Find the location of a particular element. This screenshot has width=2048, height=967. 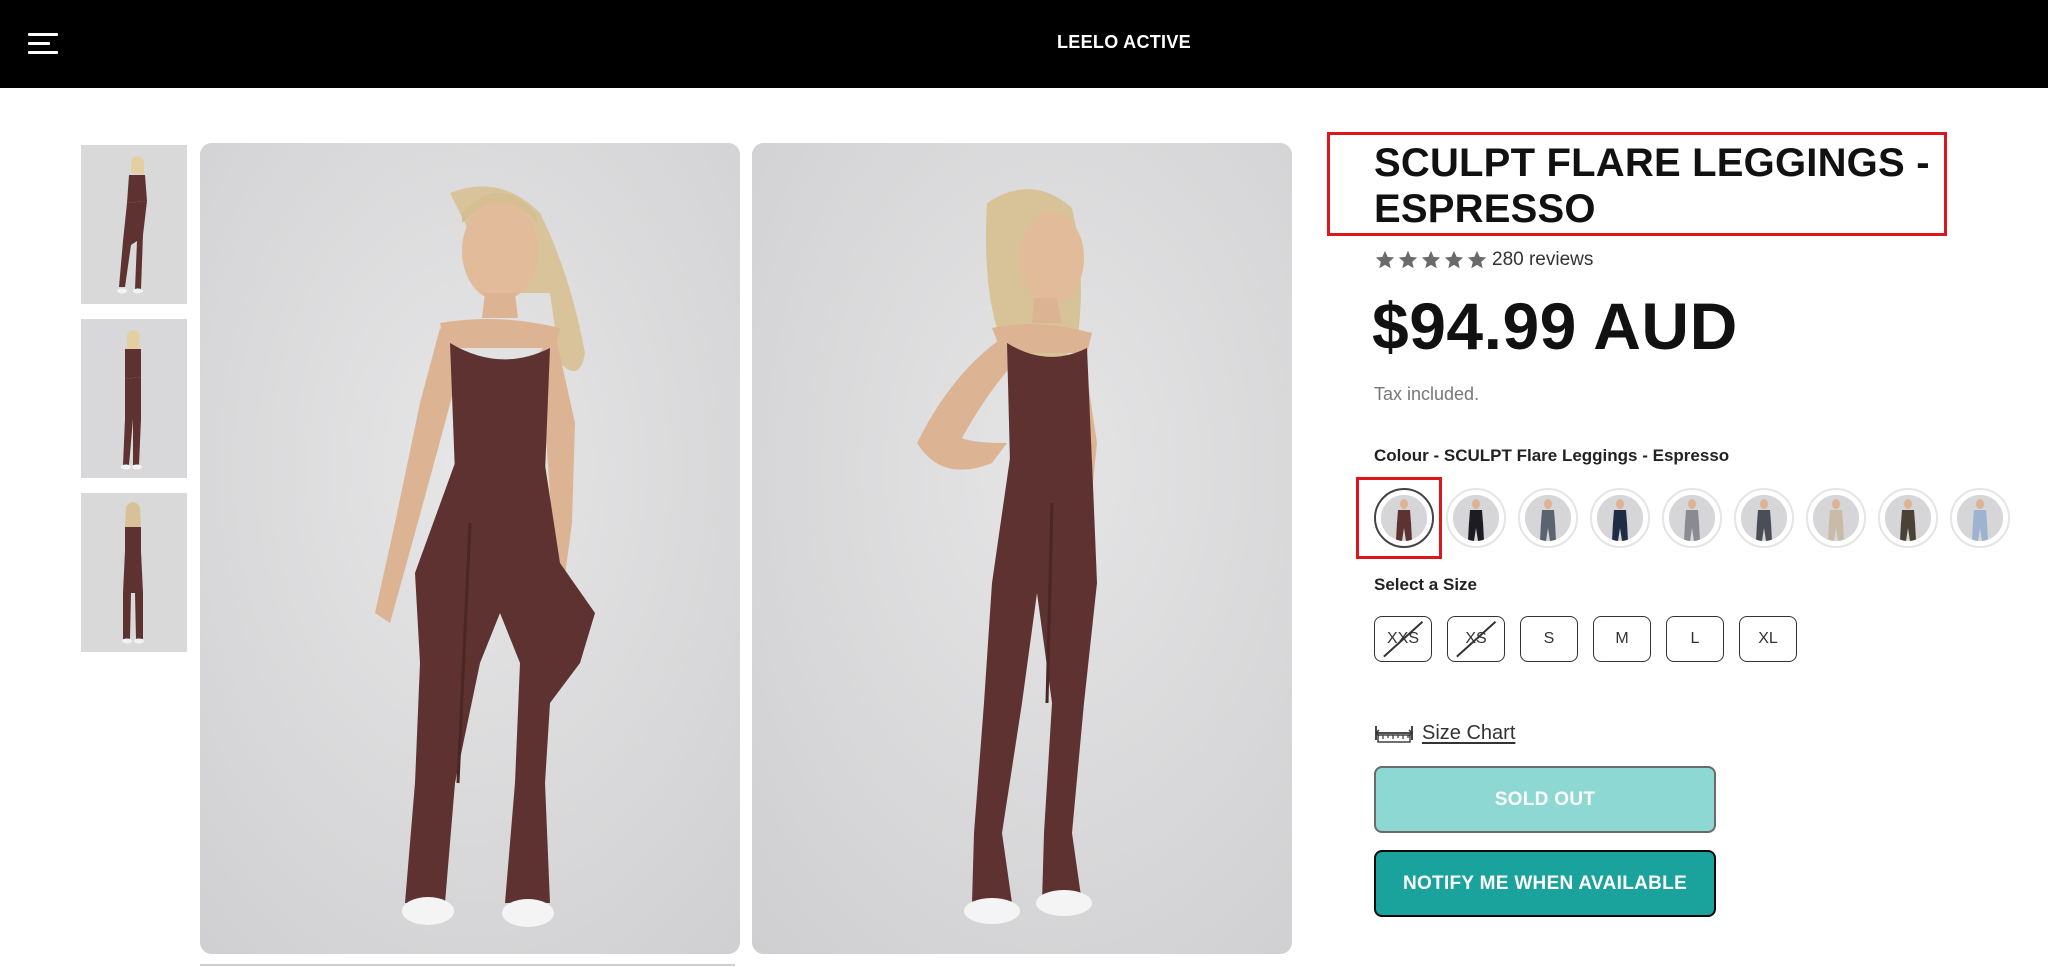

tax-note: Tax included. is located at coordinates (1427, 394).